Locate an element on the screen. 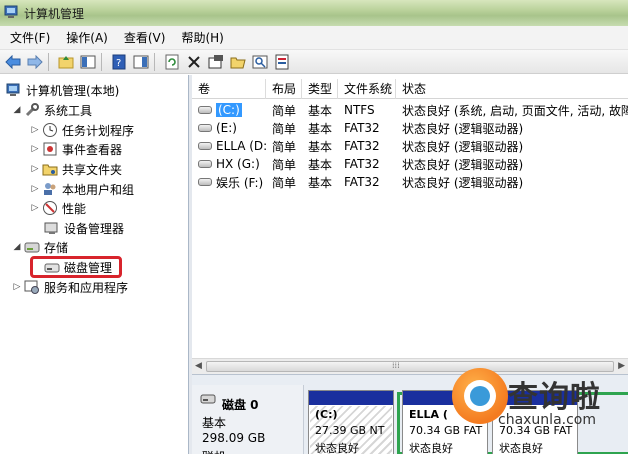 The height and width of the screenshot is (454, 628). tree-label: 存储 is located at coordinates (56, 247).